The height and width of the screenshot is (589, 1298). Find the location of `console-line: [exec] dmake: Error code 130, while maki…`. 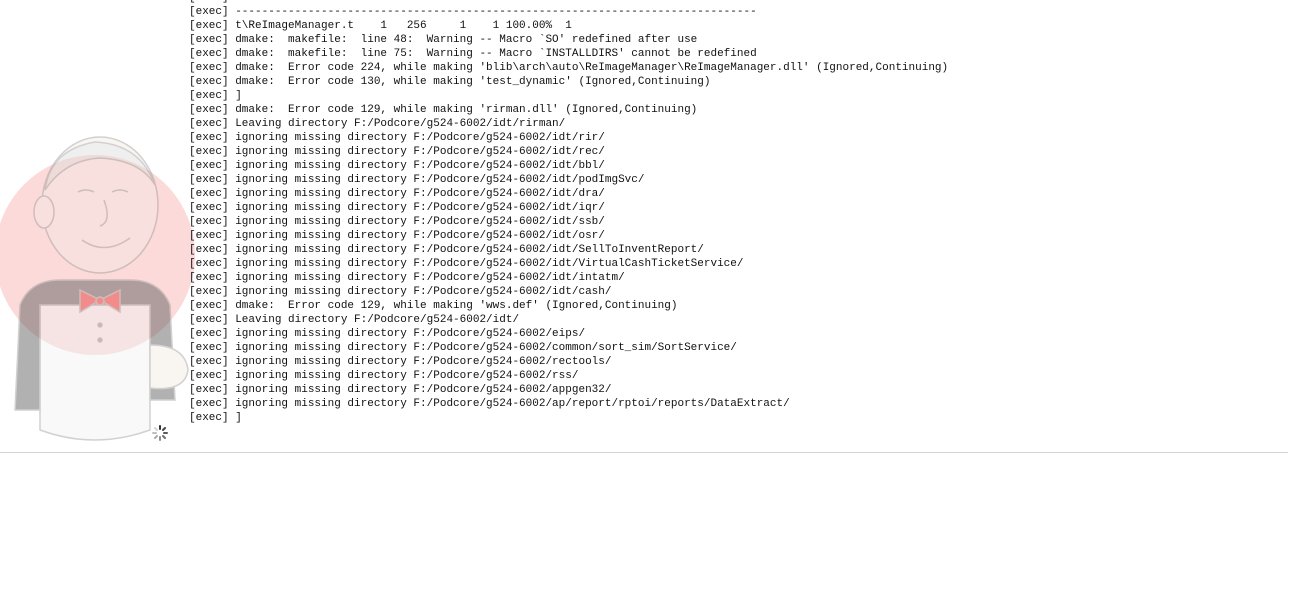

console-line: [exec] dmake: Error code 130, while maki… is located at coordinates (450, 82).